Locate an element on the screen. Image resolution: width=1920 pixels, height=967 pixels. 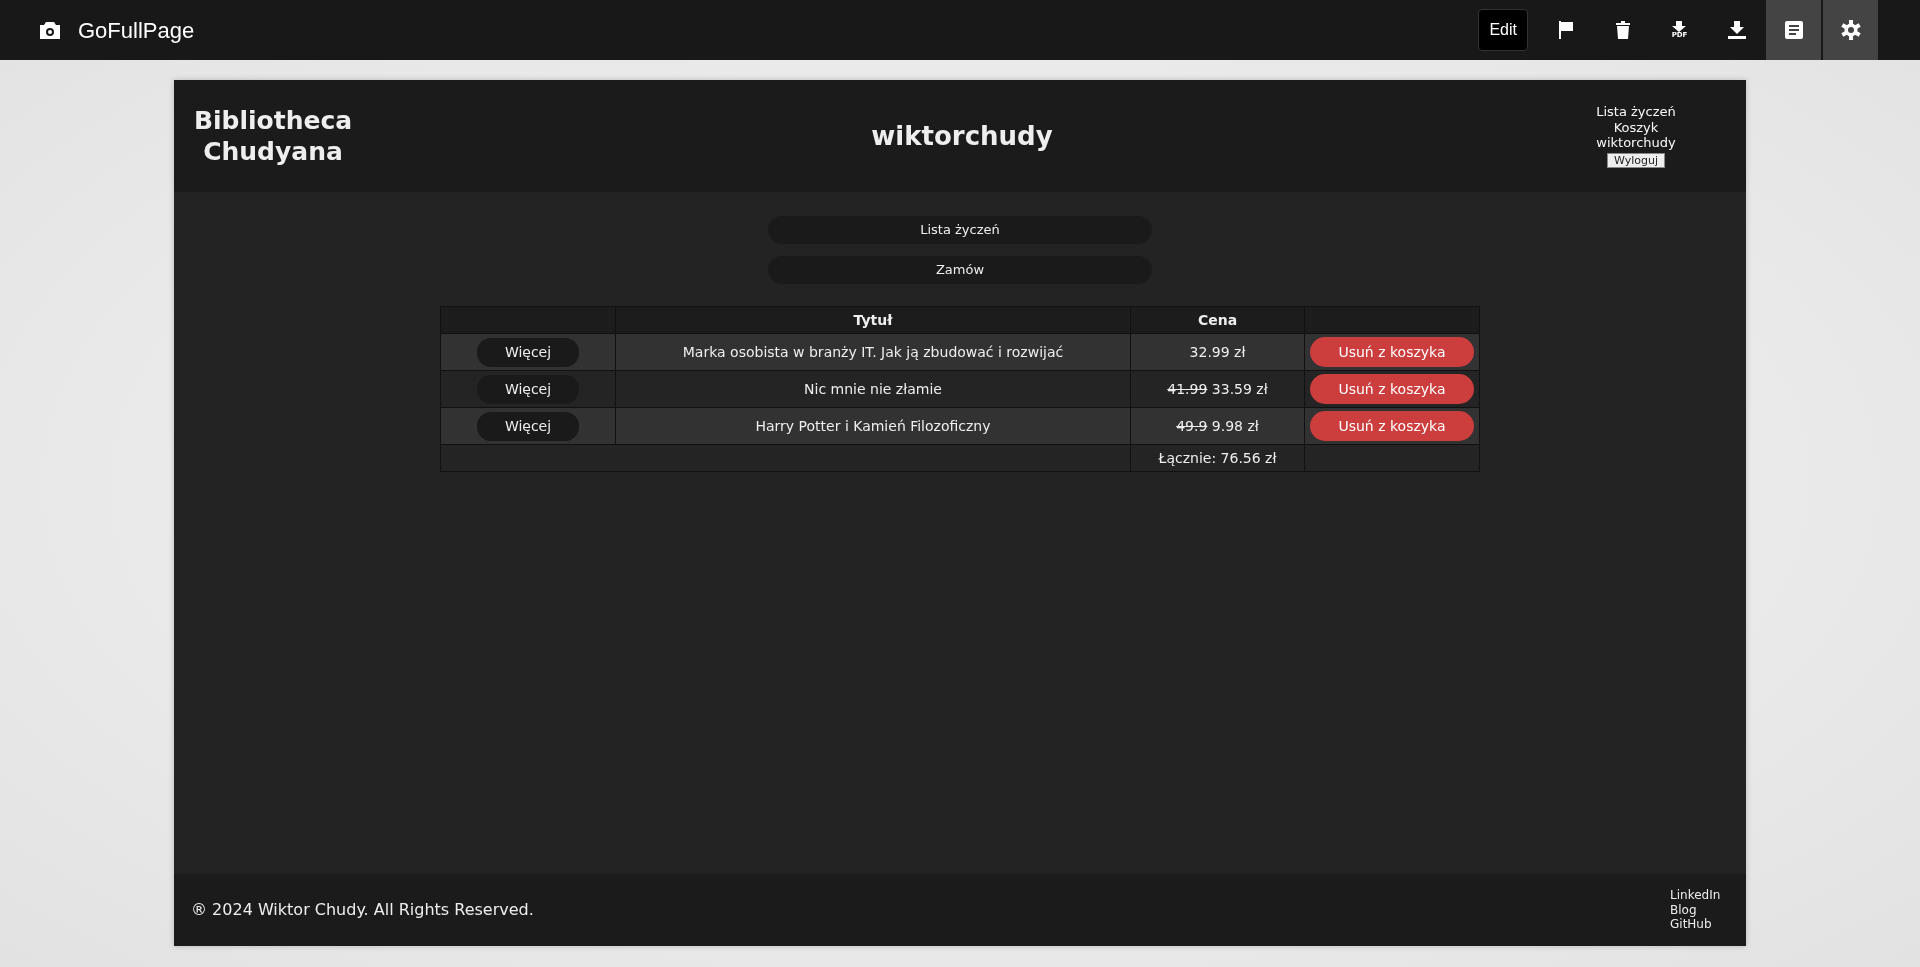
document-button is located at coordinates (1793, 30).